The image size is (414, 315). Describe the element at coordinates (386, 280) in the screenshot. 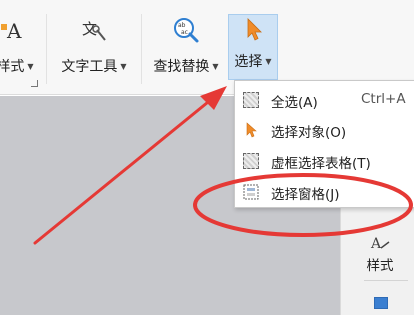

I see `side-pane-divider` at that location.